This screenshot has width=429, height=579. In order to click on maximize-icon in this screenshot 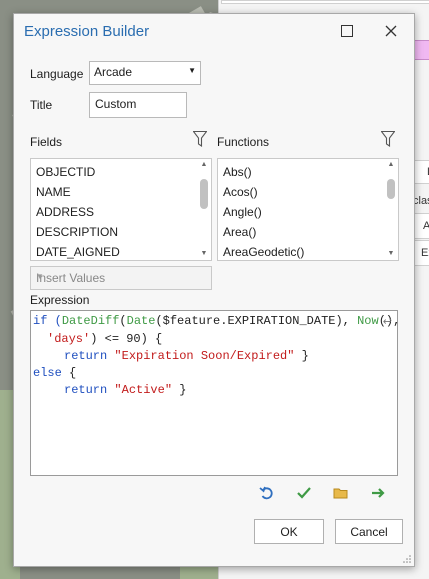, I will do `click(347, 31)`.